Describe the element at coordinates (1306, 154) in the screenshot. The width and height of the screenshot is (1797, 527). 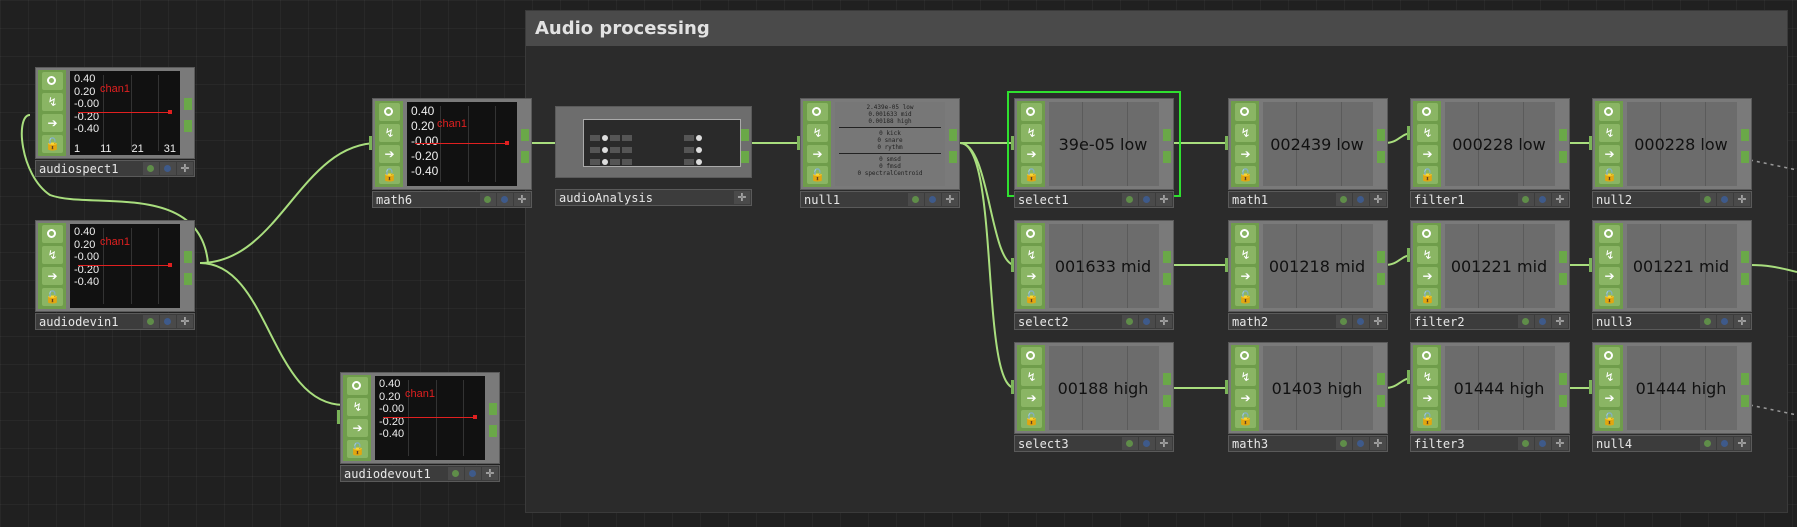
I see `node-math1: ↯ ➔ 🔓 002439 low math1 ✛` at that location.